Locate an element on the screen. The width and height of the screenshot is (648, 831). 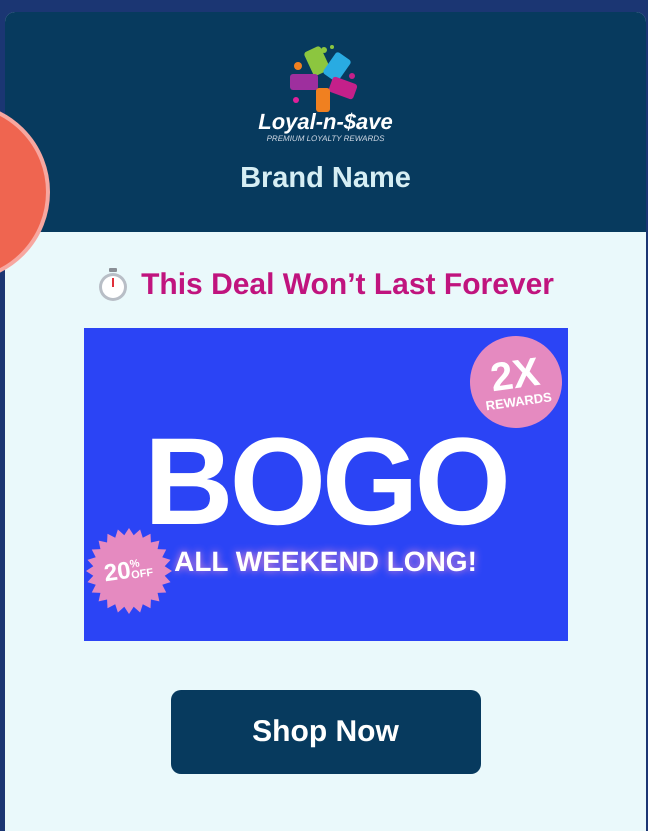
banner-title: BOGO is located at coordinates (325, 482).